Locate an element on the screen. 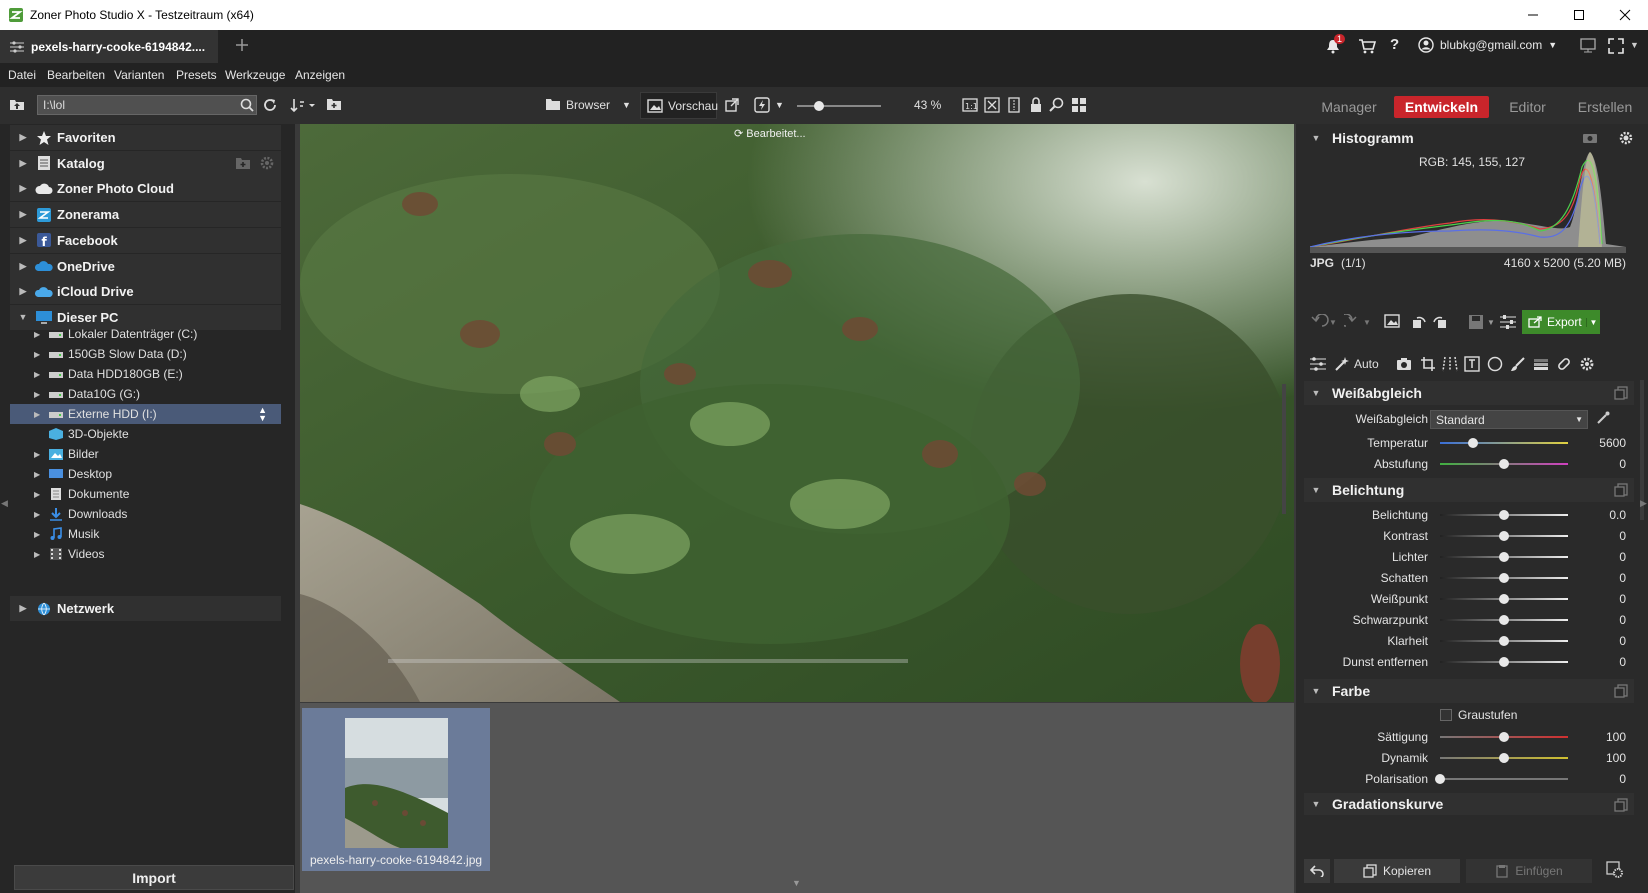 Image resolution: width=1648 pixels, height=893 pixels. menu-varianten: Varianten is located at coordinates (139, 75).